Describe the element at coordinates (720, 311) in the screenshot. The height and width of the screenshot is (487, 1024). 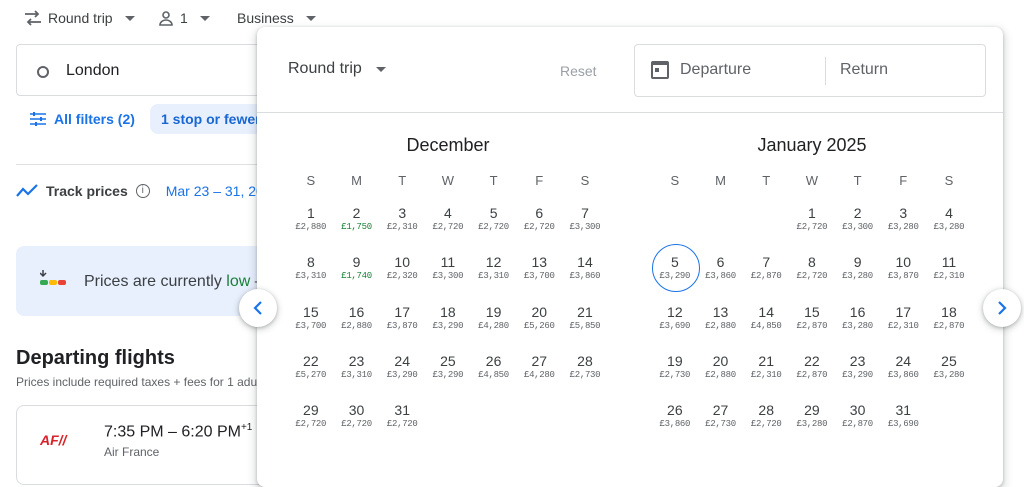
I see `day-number: 13` at that location.